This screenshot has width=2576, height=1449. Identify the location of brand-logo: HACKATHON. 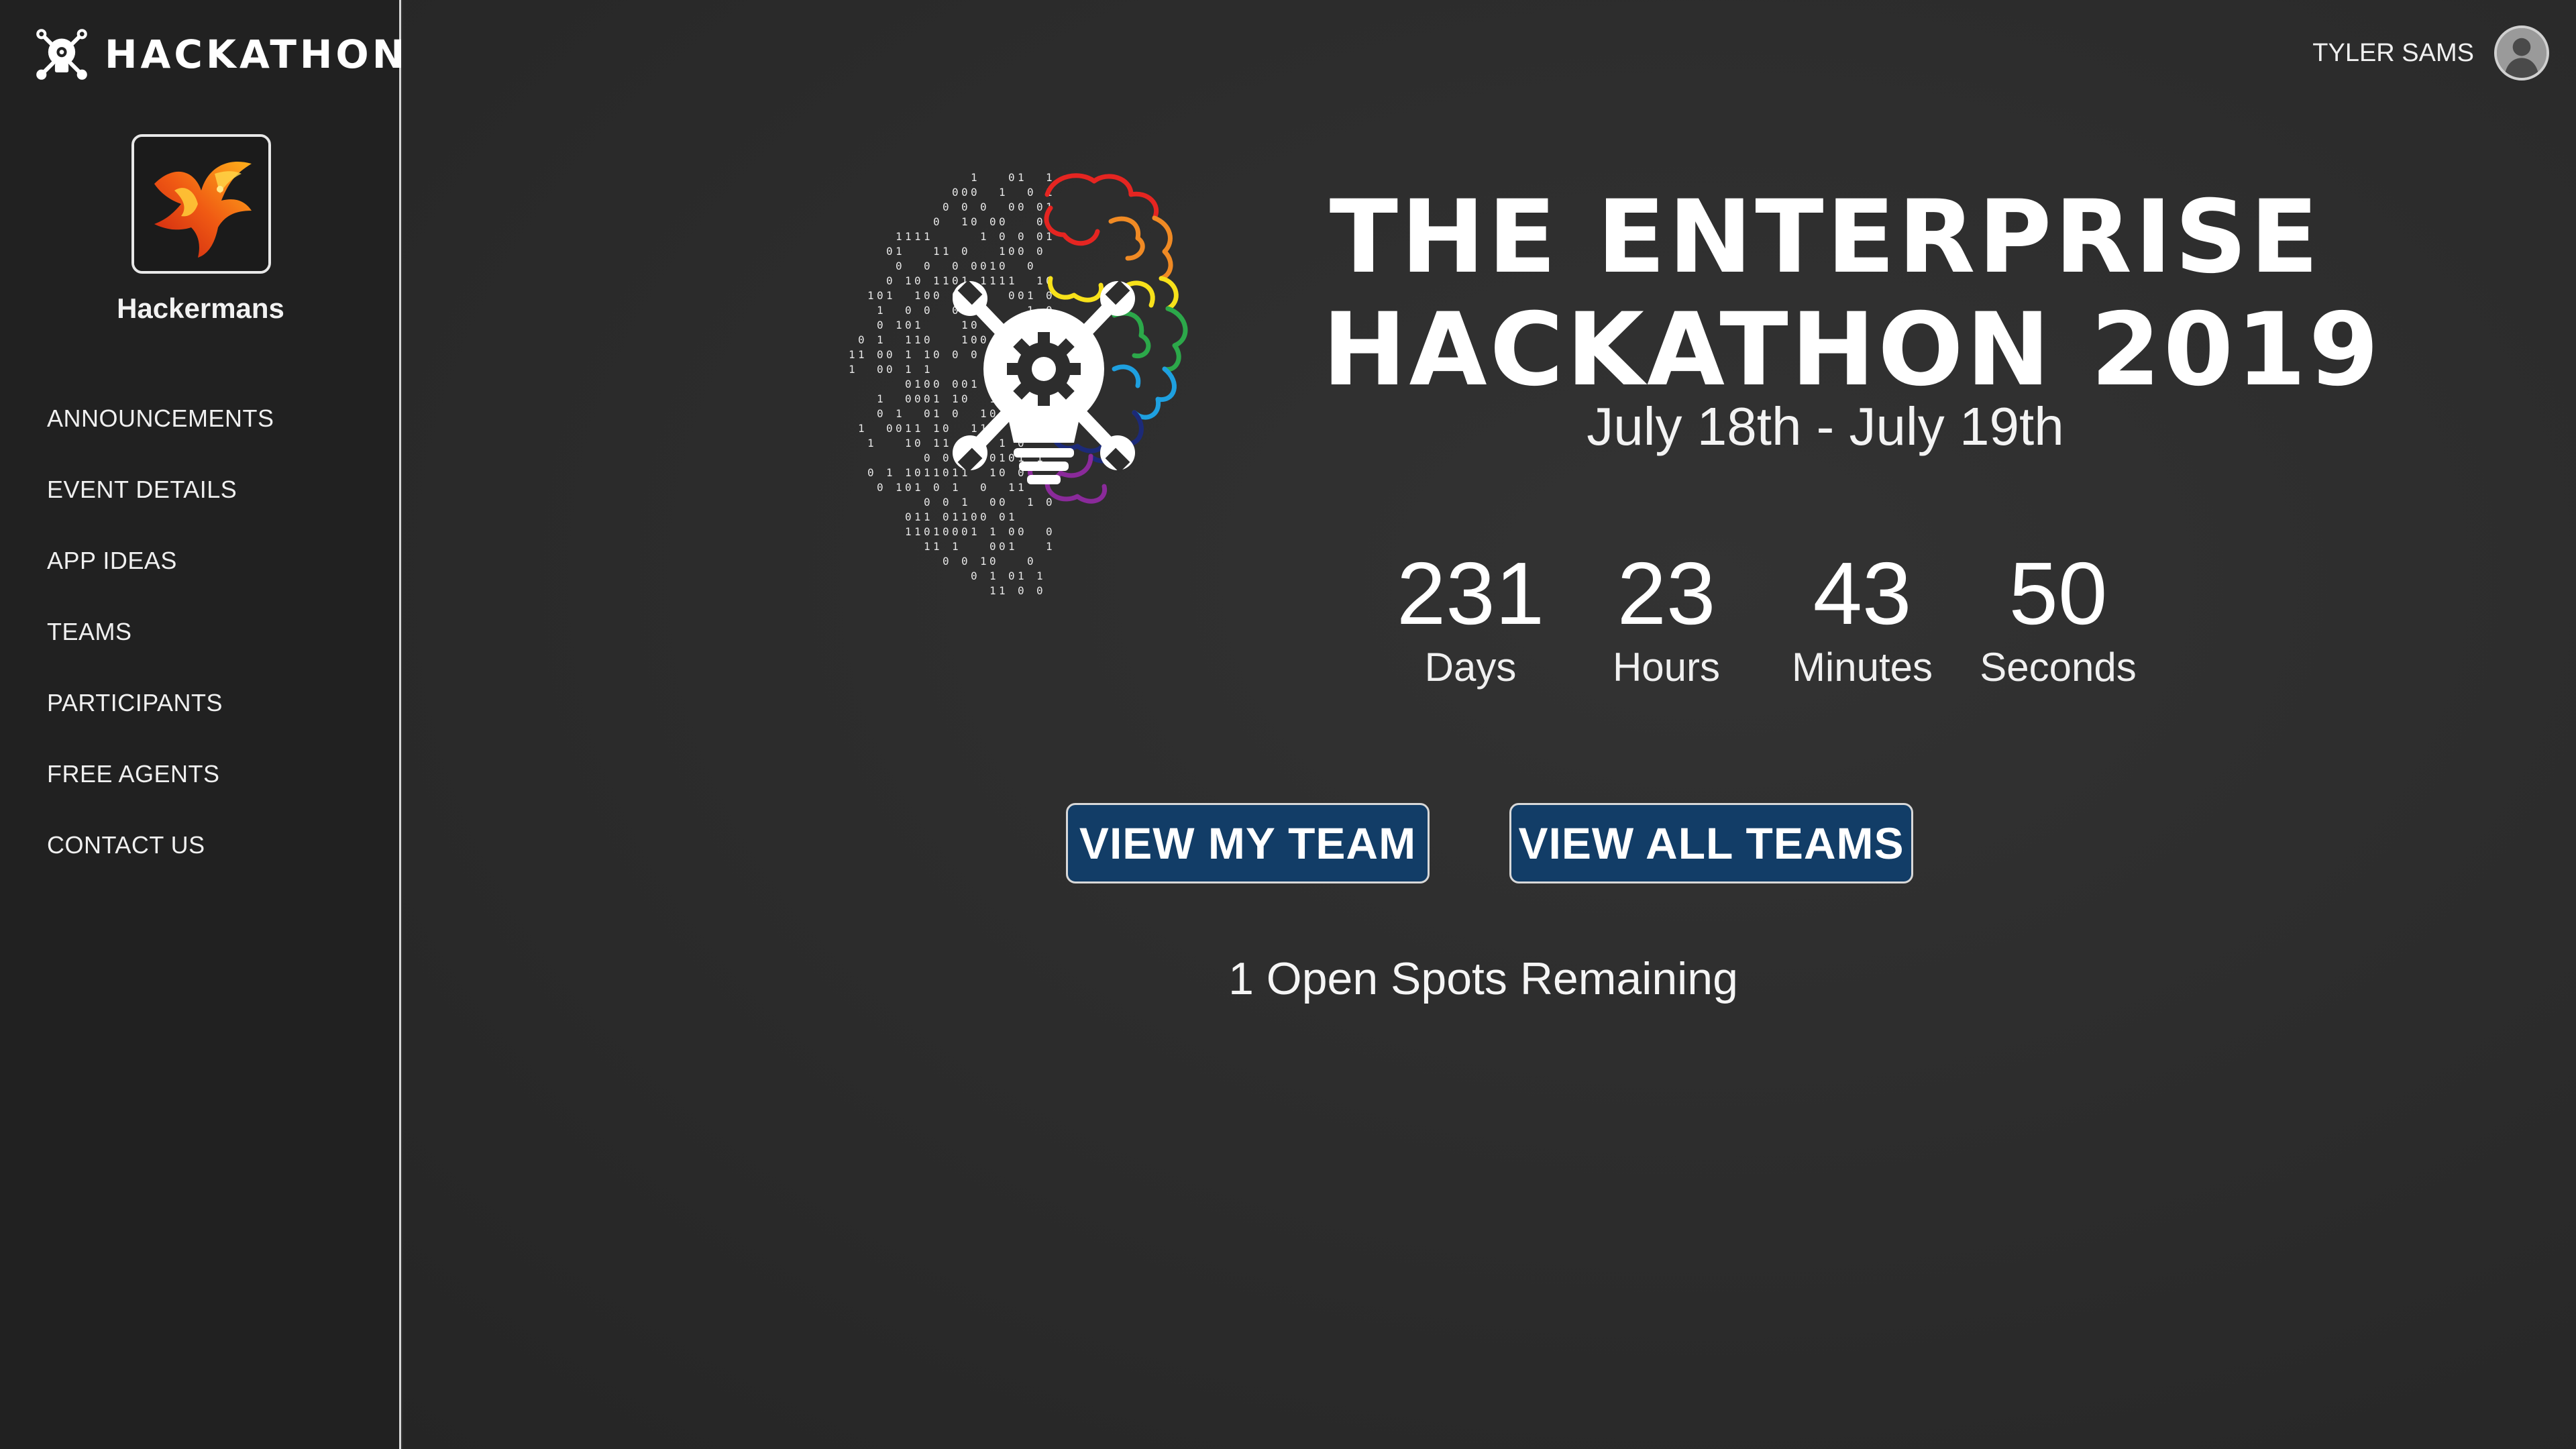
(221, 54).